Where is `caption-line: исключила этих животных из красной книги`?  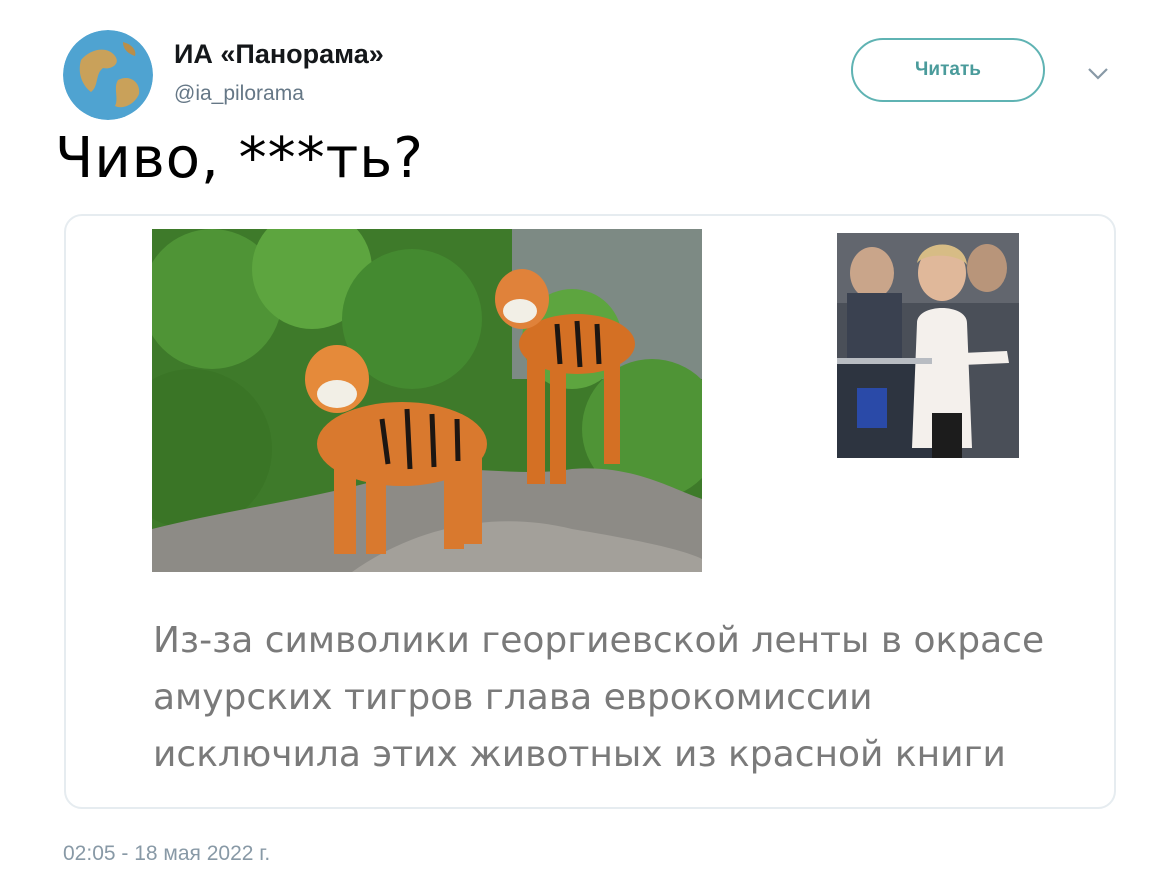 caption-line: исключила этих животных из красной книги is located at coordinates (579, 754).